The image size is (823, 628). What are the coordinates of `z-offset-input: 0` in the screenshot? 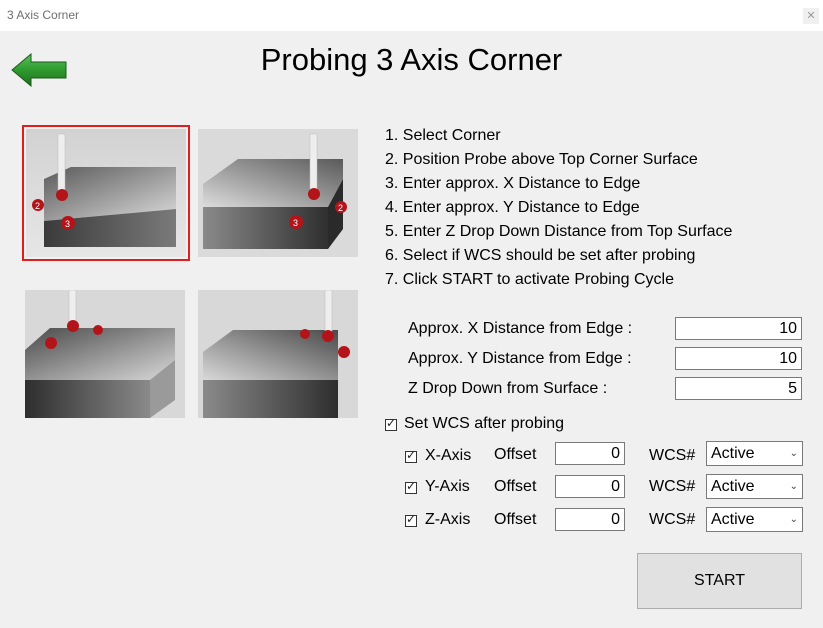 It's located at (590, 519).